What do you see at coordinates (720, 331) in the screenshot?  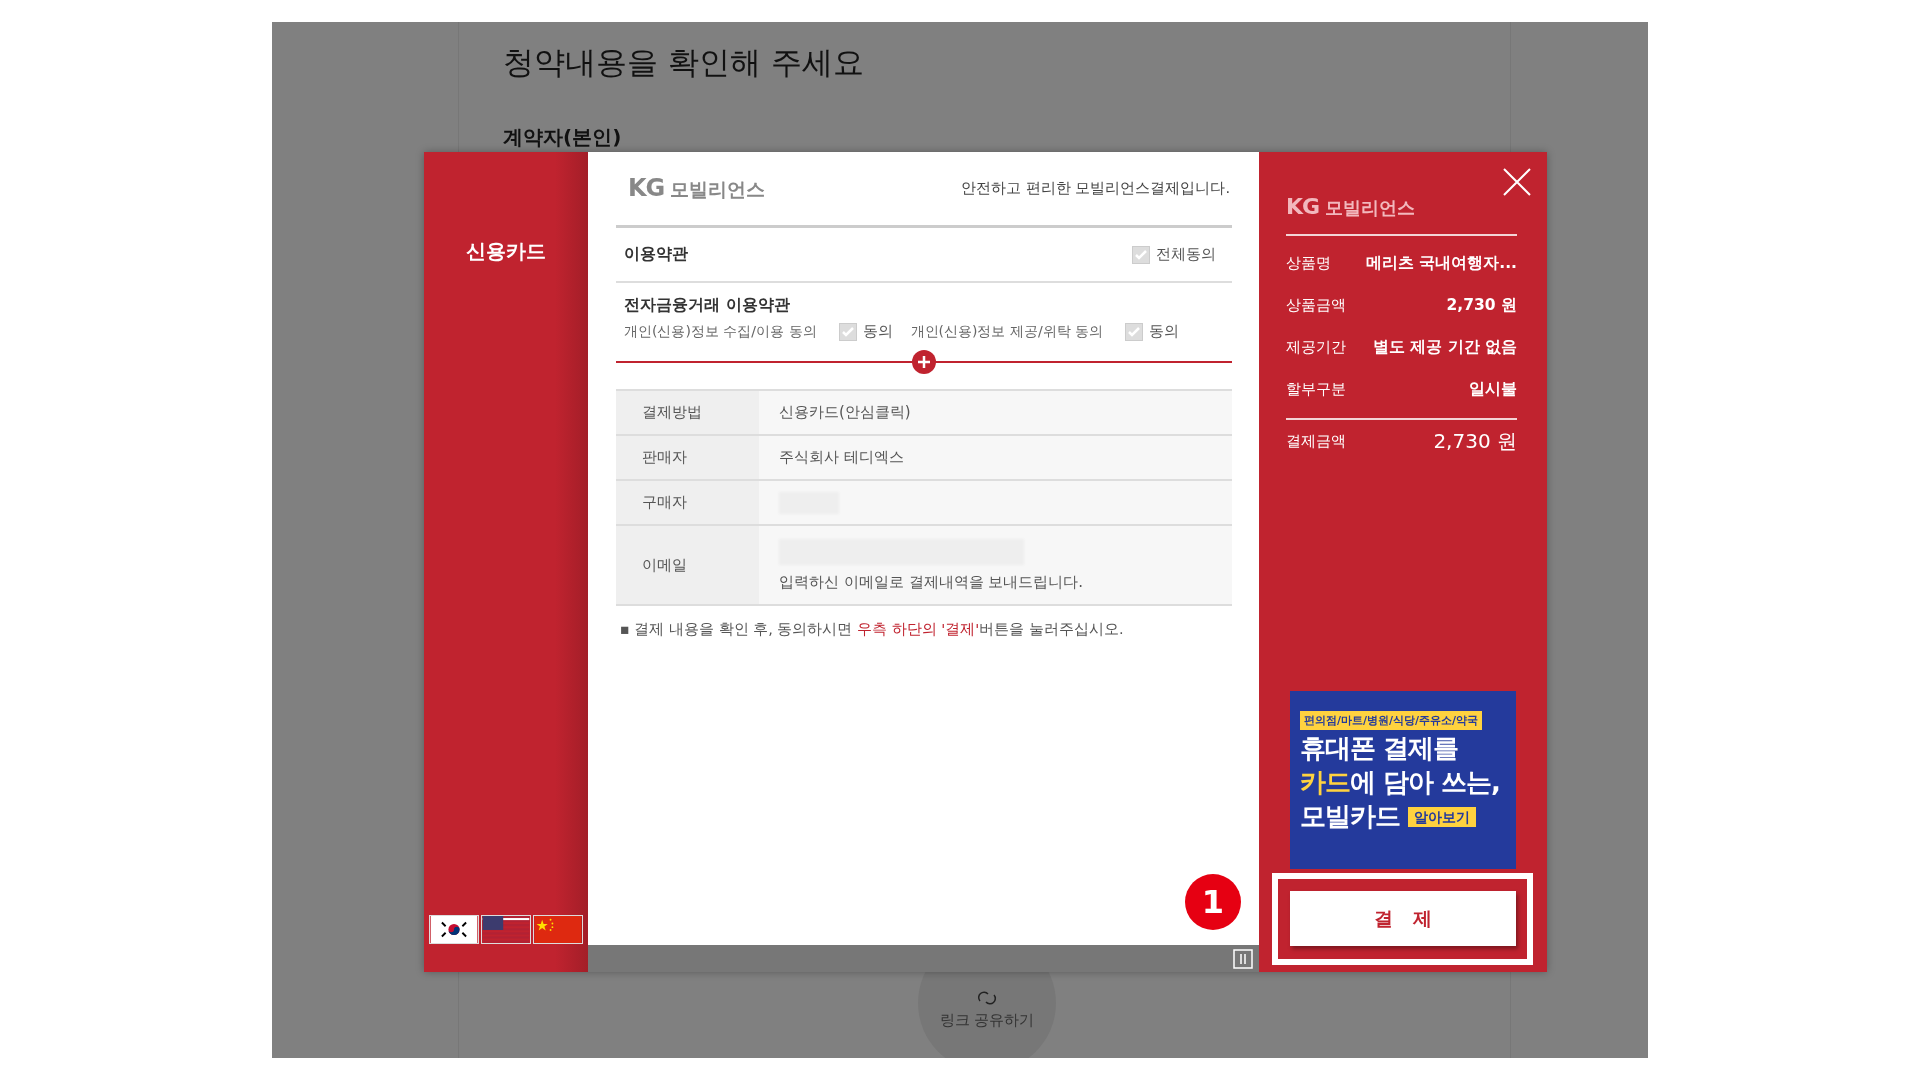 I see `term-label: 개인(신용)정보 수집/이용 동의` at bounding box center [720, 331].